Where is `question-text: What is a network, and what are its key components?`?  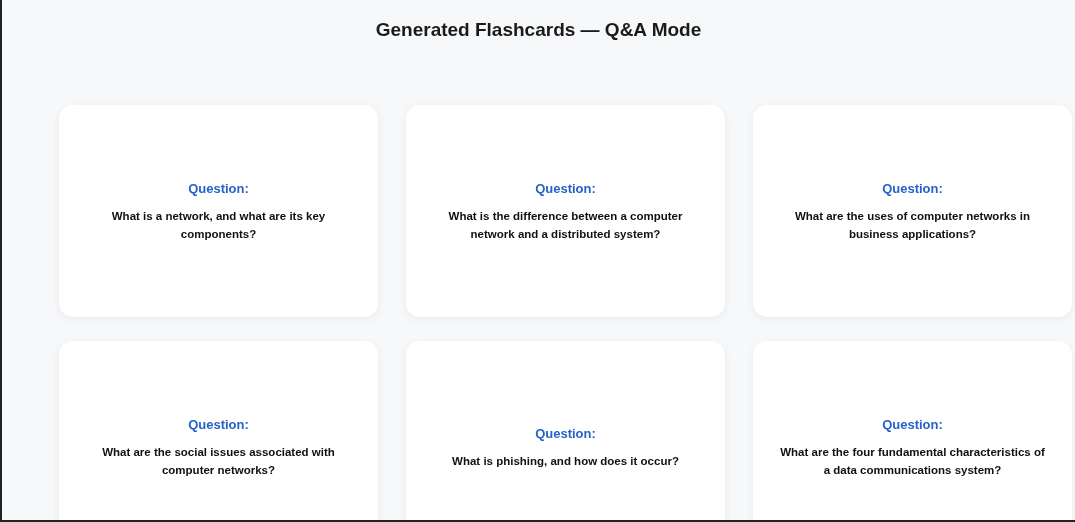 question-text: What is a network, and what are its key components? is located at coordinates (218, 225).